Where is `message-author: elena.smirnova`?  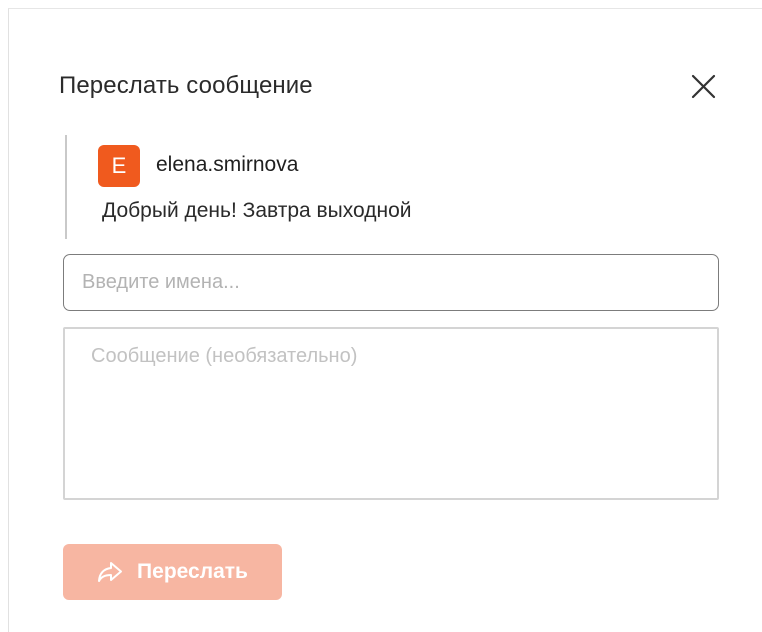
message-author: elena.smirnova is located at coordinates (227, 164).